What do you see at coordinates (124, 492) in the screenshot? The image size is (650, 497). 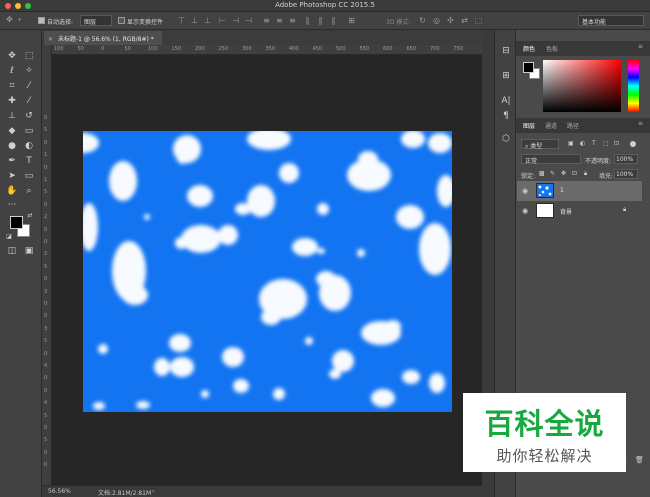 I see `document-info: 文档:2.81M/2.81M` at bounding box center [124, 492].